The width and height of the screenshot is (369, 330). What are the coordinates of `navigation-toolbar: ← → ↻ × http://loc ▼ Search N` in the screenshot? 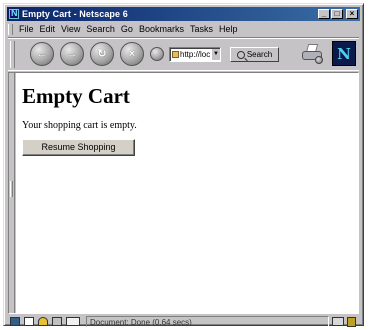 It's located at (183, 54).